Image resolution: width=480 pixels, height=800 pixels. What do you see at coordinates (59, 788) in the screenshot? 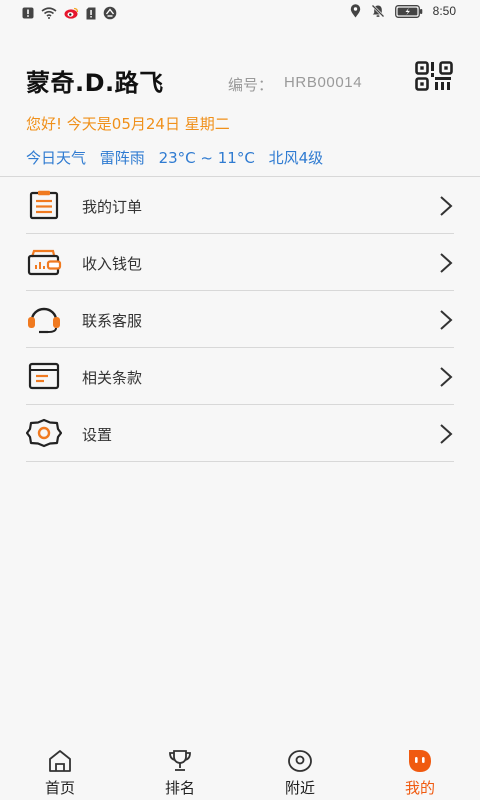
I see `tab-label-home: 首页` at bounding box center [59, 788].